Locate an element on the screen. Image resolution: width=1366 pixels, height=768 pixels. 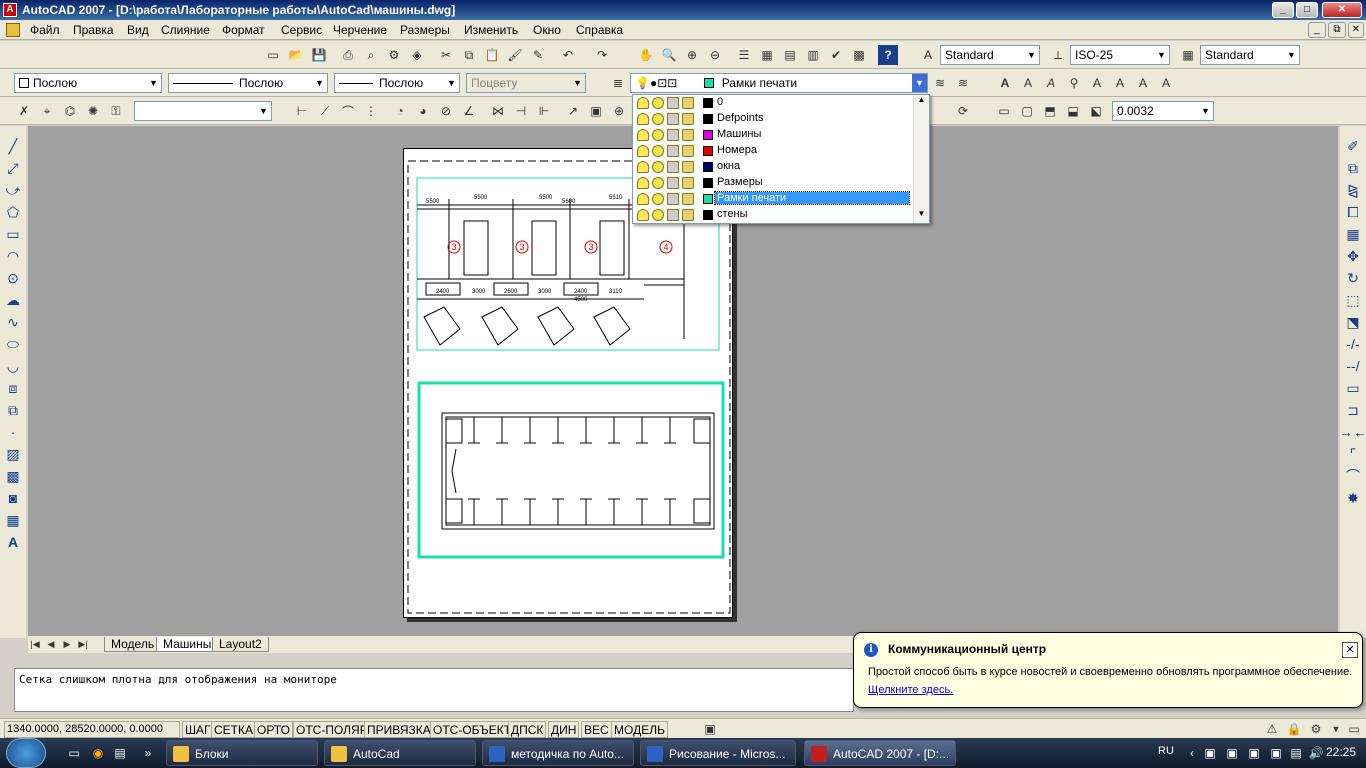
tab-model: Модель is located at coordinates (133, 644).